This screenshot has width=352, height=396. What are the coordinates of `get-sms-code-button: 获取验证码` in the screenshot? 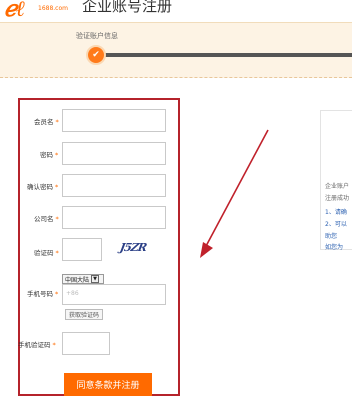 It's located at (84, 314).